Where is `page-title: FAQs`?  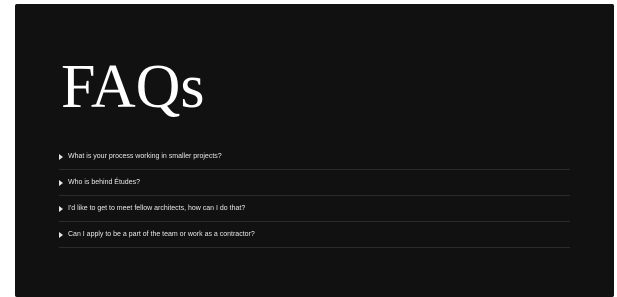
page-title: FAQs is located at coordinates (133, 87).